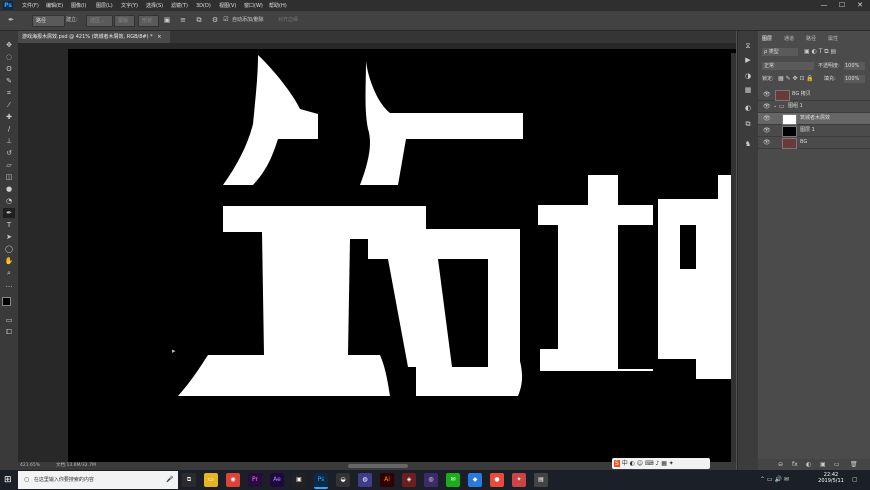 This screenshot has width=870, height=490. I want to click on layer-row-selected: 👁 筑城者木屑效, so click(814, 119).